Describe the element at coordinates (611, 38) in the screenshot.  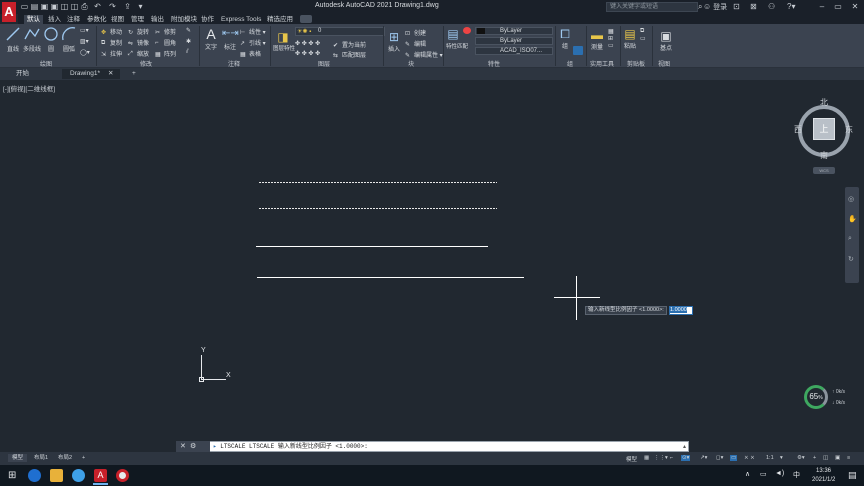
I see `utility-tools-icon: ▦ ⊞ ▭` at that location.